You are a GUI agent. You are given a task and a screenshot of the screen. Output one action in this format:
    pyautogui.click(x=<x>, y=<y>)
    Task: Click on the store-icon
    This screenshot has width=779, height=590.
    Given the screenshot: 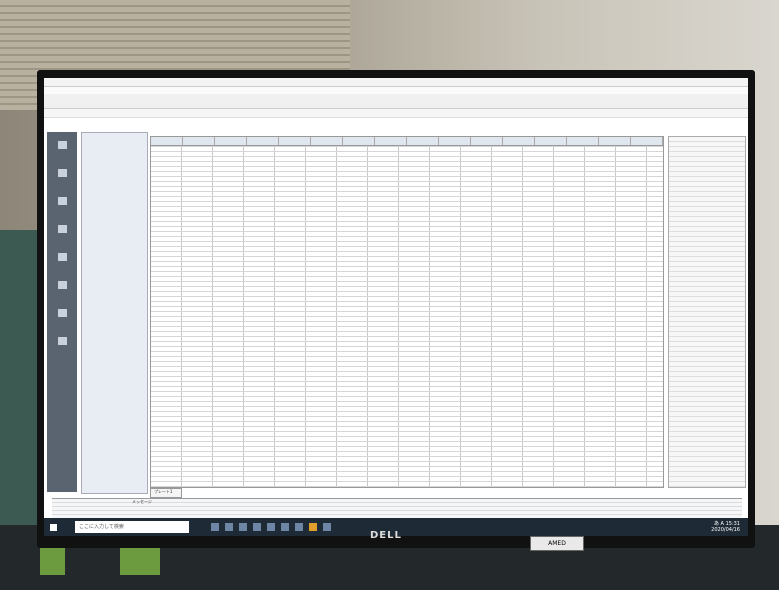 What is the action you would take?
    pyautogui.click(x=257, y=527)
    